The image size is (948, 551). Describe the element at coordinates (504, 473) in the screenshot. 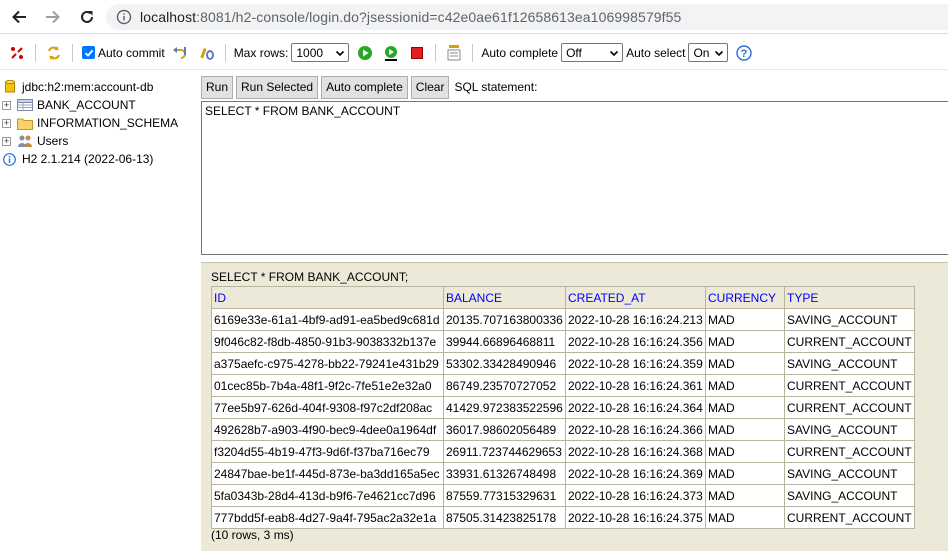

I see `cell-balance: 33931.61326748498` at that location.